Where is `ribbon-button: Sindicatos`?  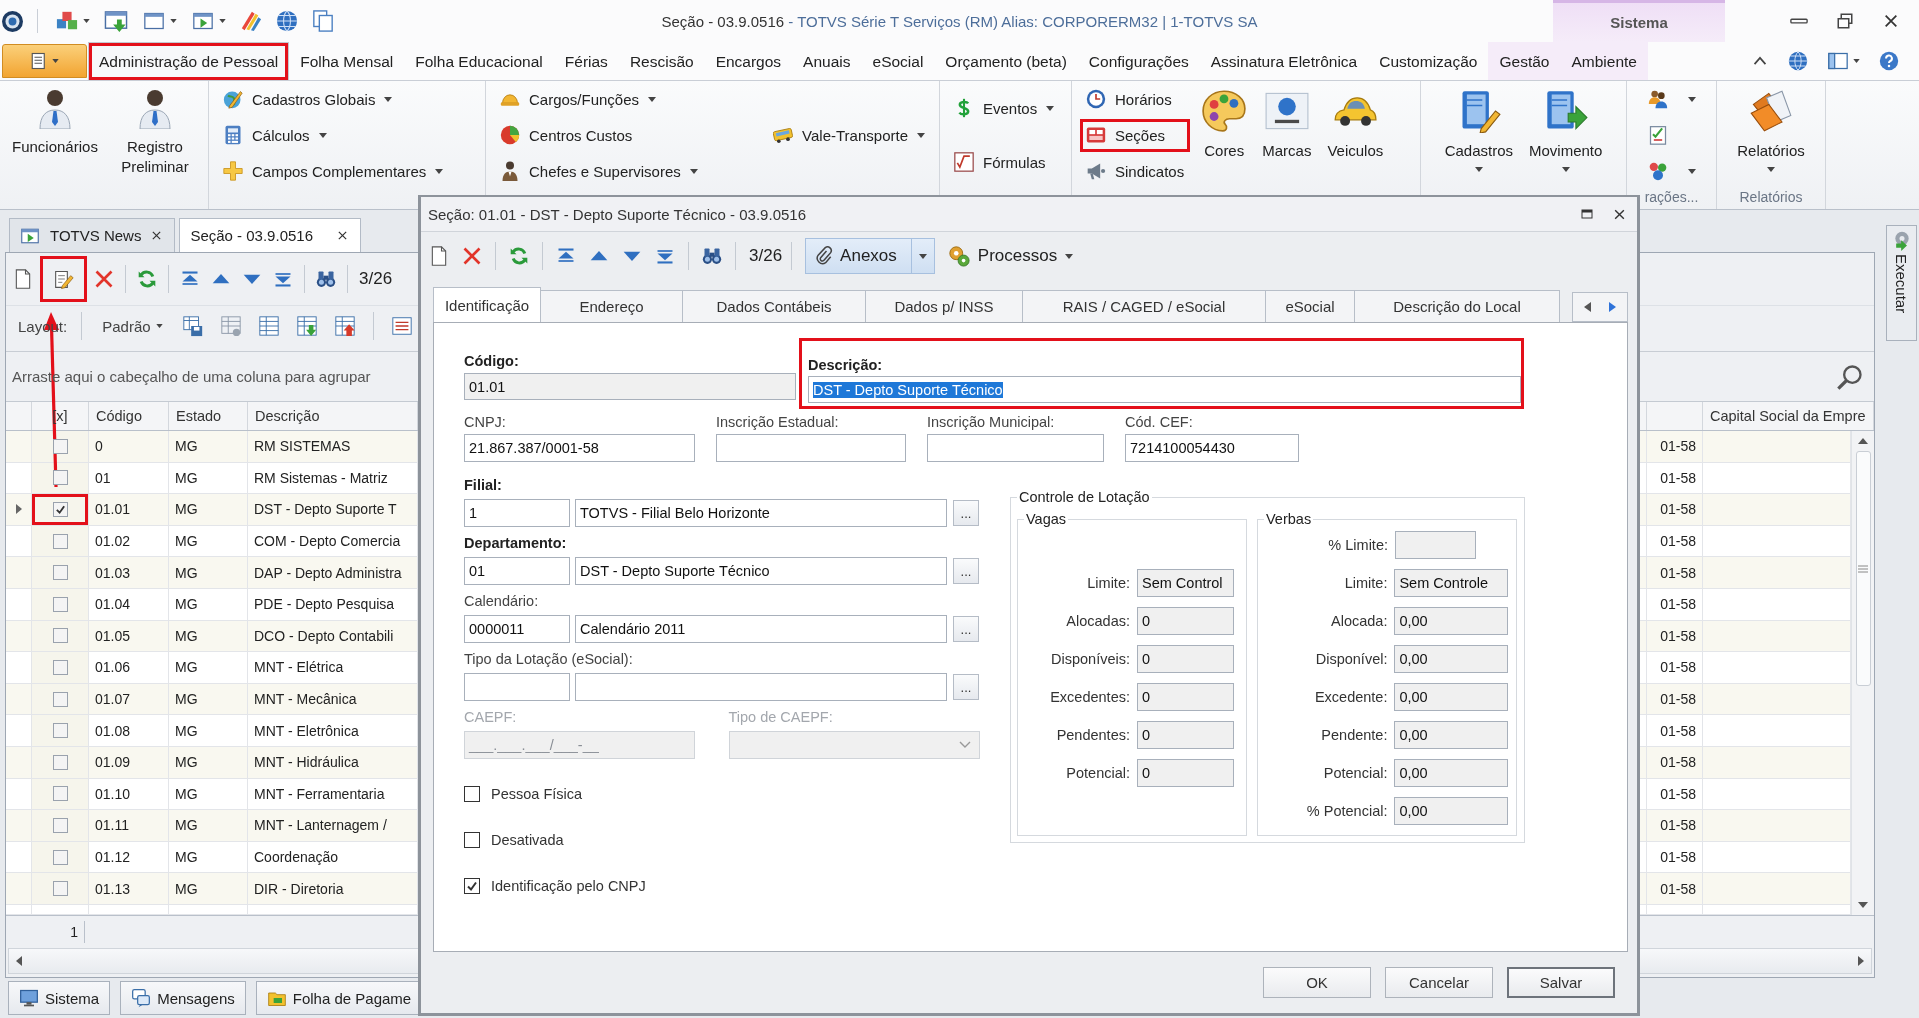 ribbon-button: Sindicatos is located at coordinates (1135, 171).